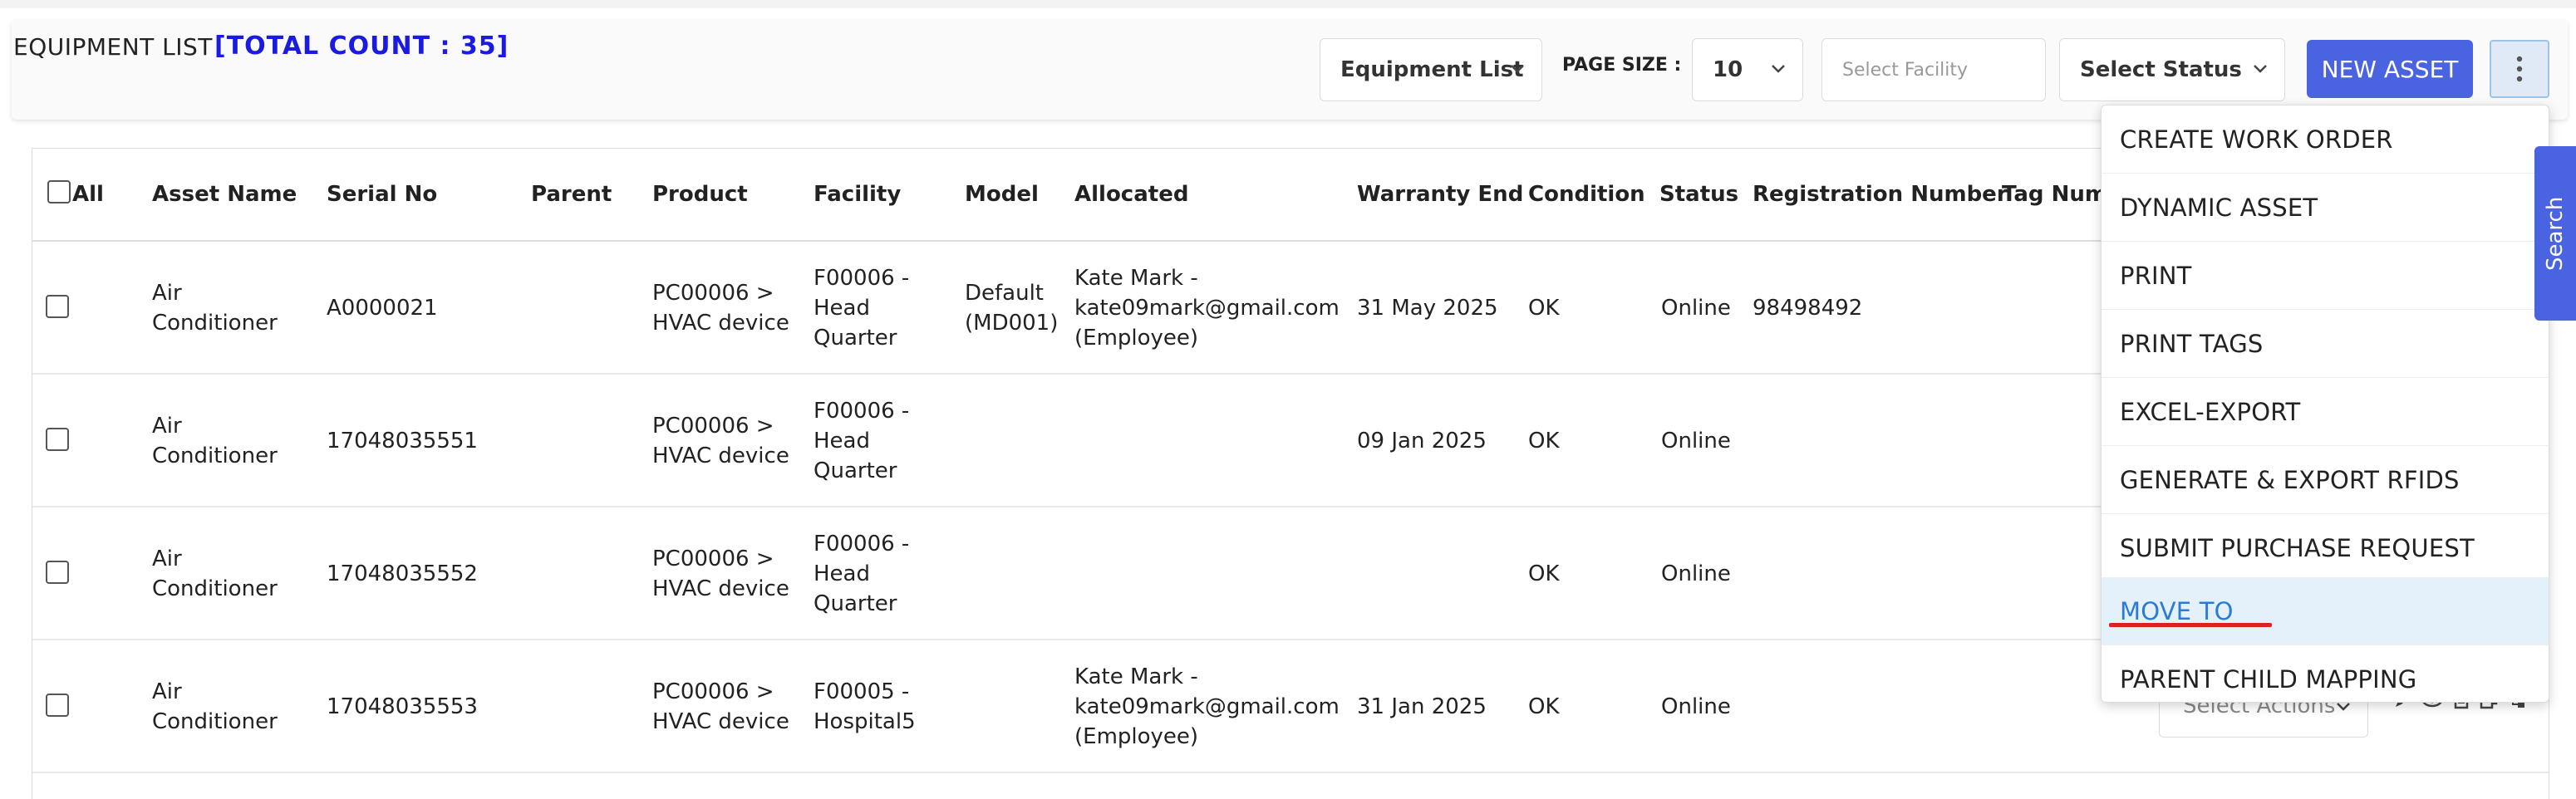 The height and width of the screenshot is (799, 2576). I want to click on menu-item-submit-purchase-request: SUBMIT PURCHASE REQUEST, so click(2325, 548).